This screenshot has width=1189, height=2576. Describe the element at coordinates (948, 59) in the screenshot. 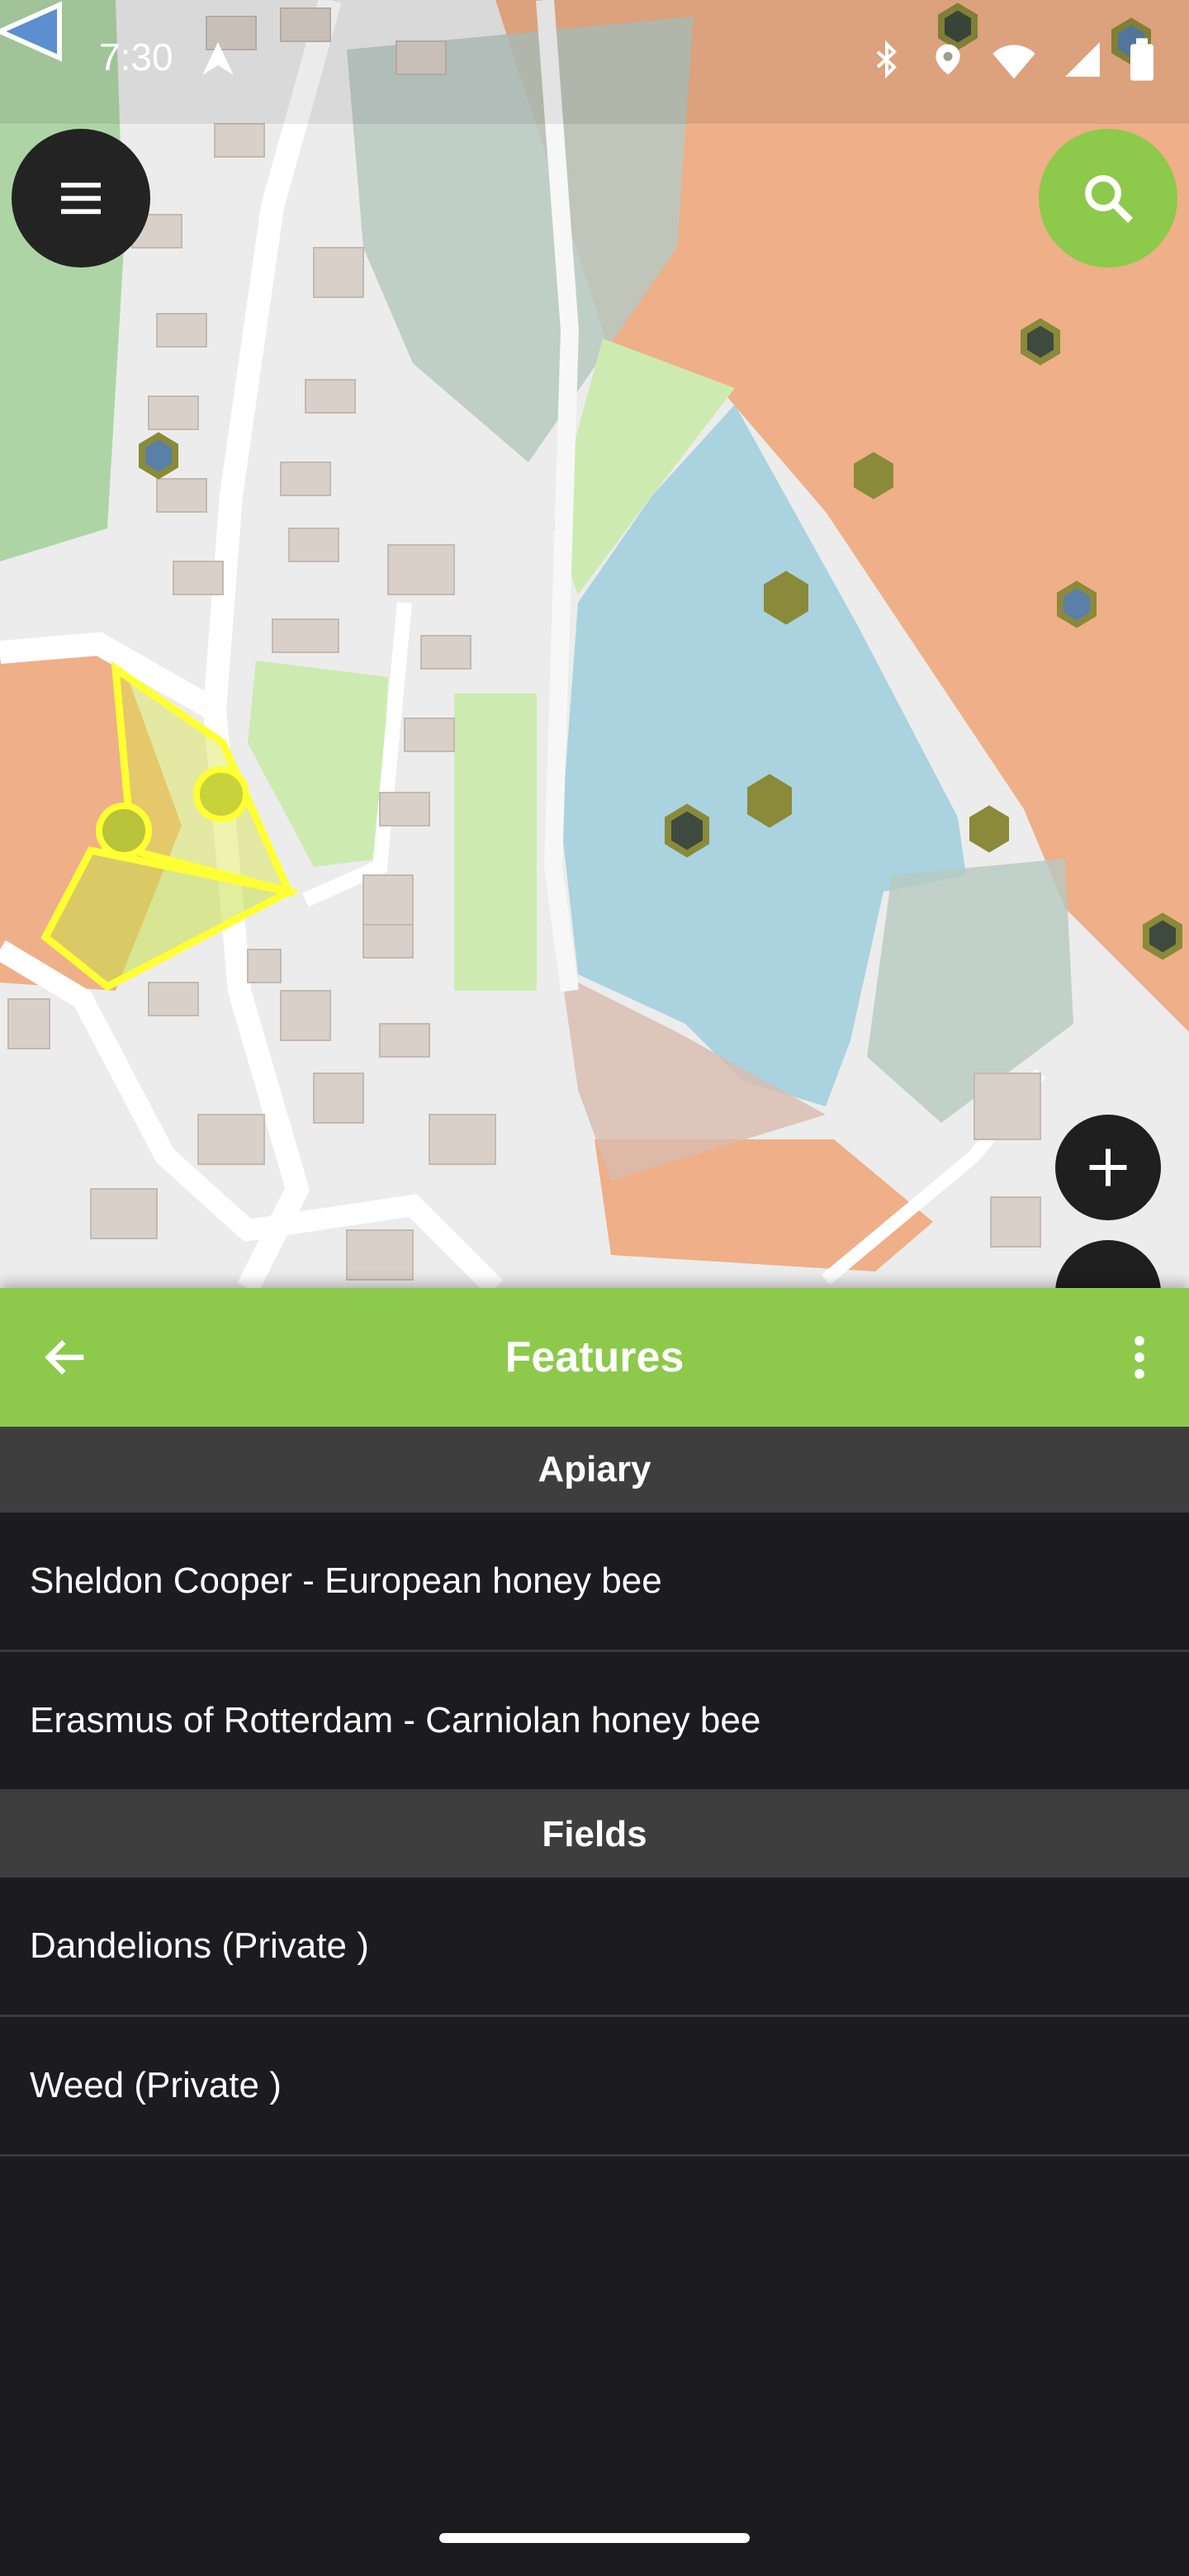

I see `location-icon` at that location.